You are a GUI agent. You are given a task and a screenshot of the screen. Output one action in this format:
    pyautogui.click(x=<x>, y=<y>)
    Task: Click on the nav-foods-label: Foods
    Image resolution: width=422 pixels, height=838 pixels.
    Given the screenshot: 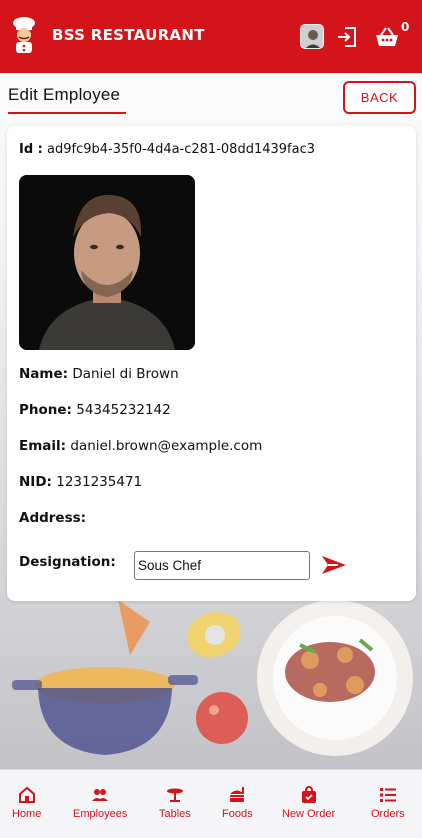 What is the action you would take?
    pyautogui.click(x=237, y=814)
    